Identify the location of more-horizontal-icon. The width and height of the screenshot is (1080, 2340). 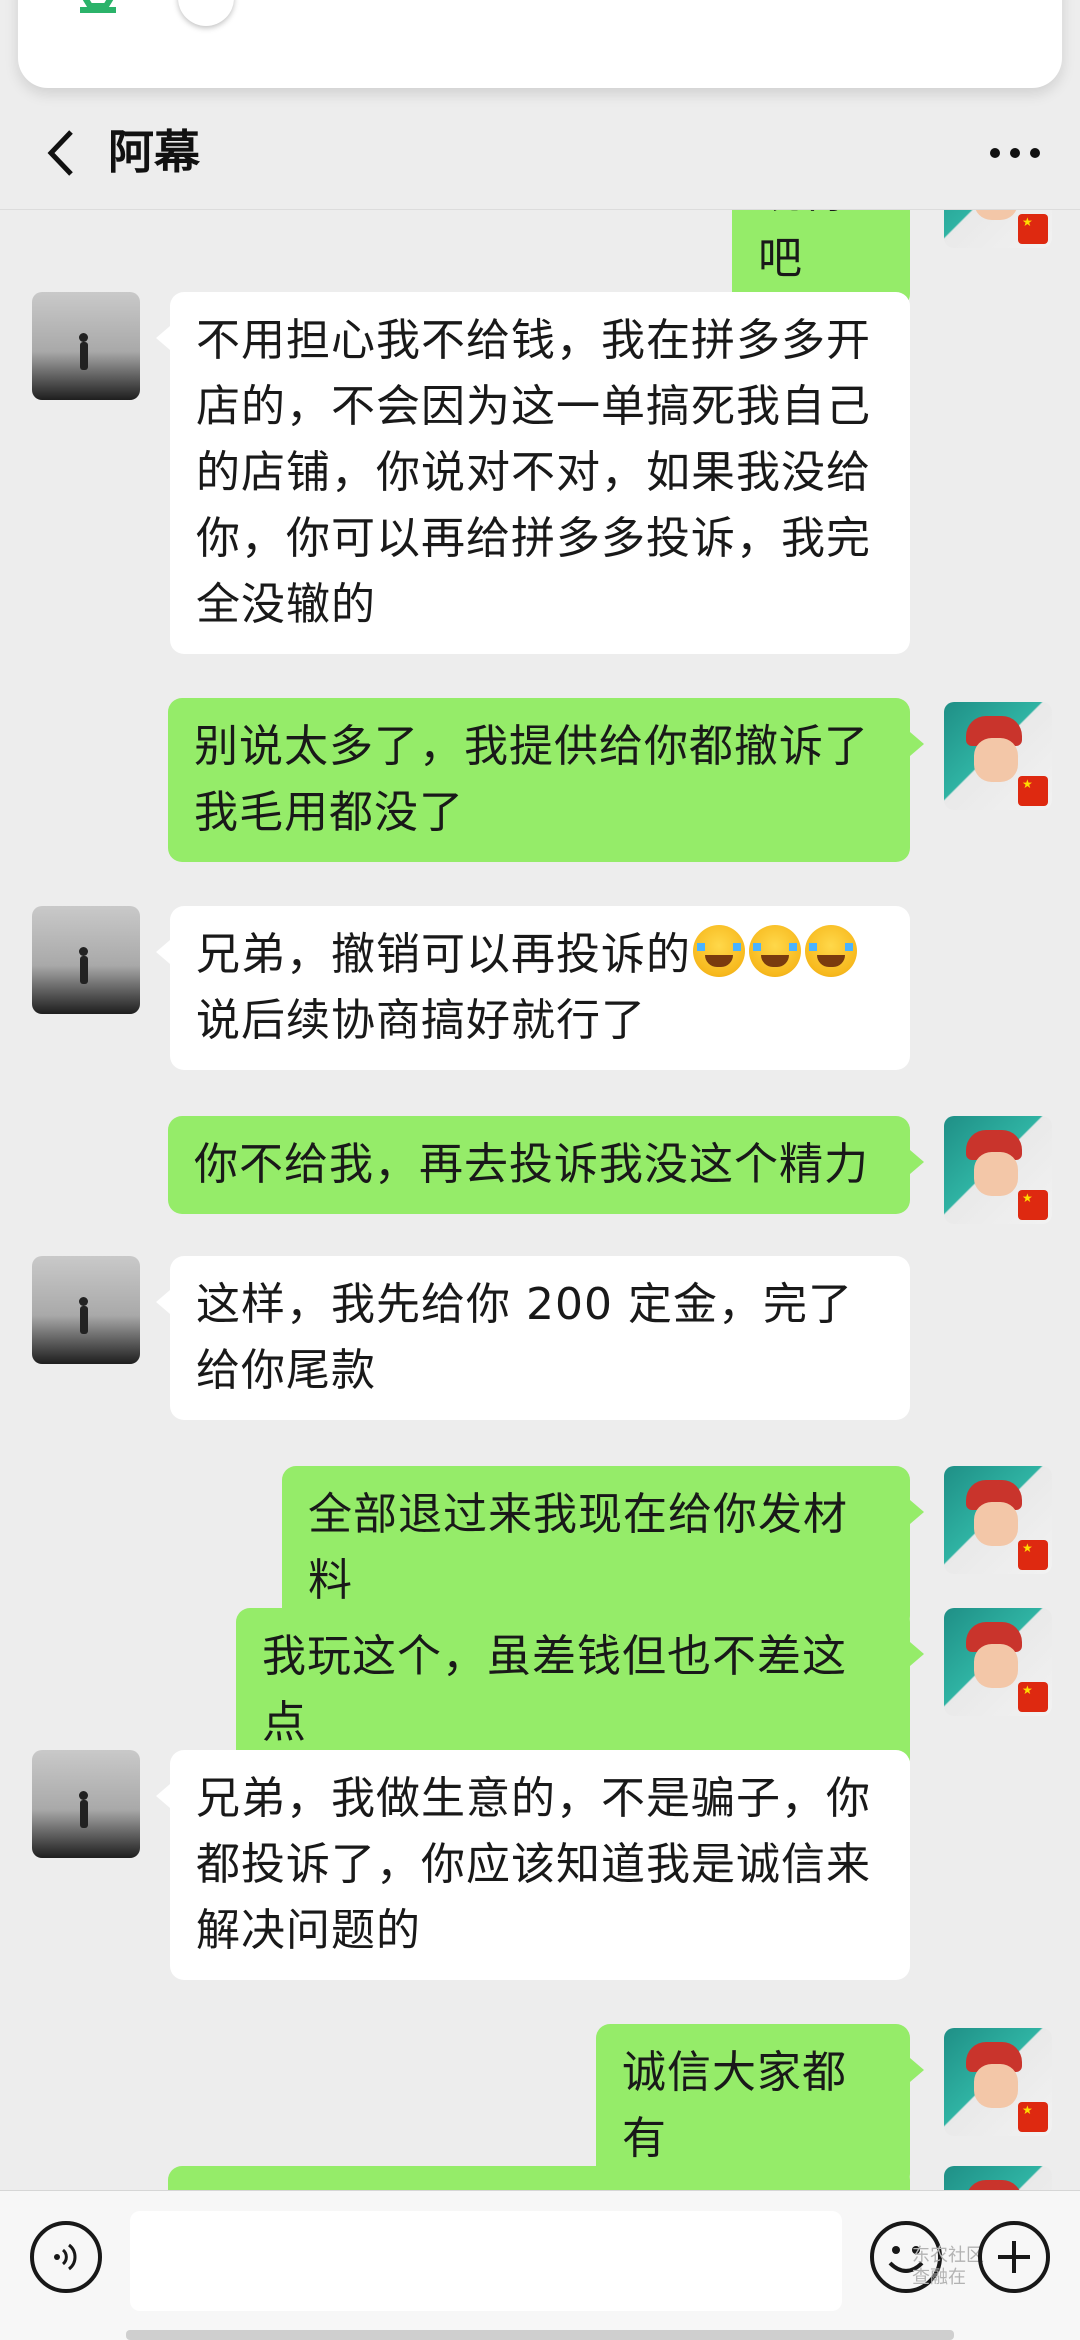
(1015, 153).